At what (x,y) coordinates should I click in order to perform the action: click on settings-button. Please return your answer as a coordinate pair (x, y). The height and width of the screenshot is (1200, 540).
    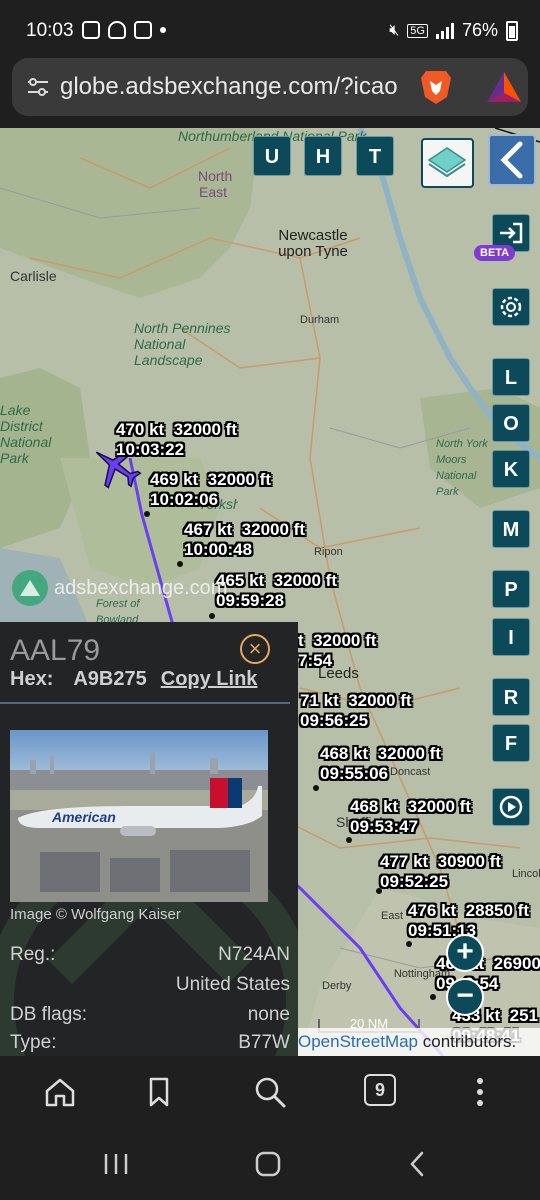
    Looking at the image, I should click on (511, 307).